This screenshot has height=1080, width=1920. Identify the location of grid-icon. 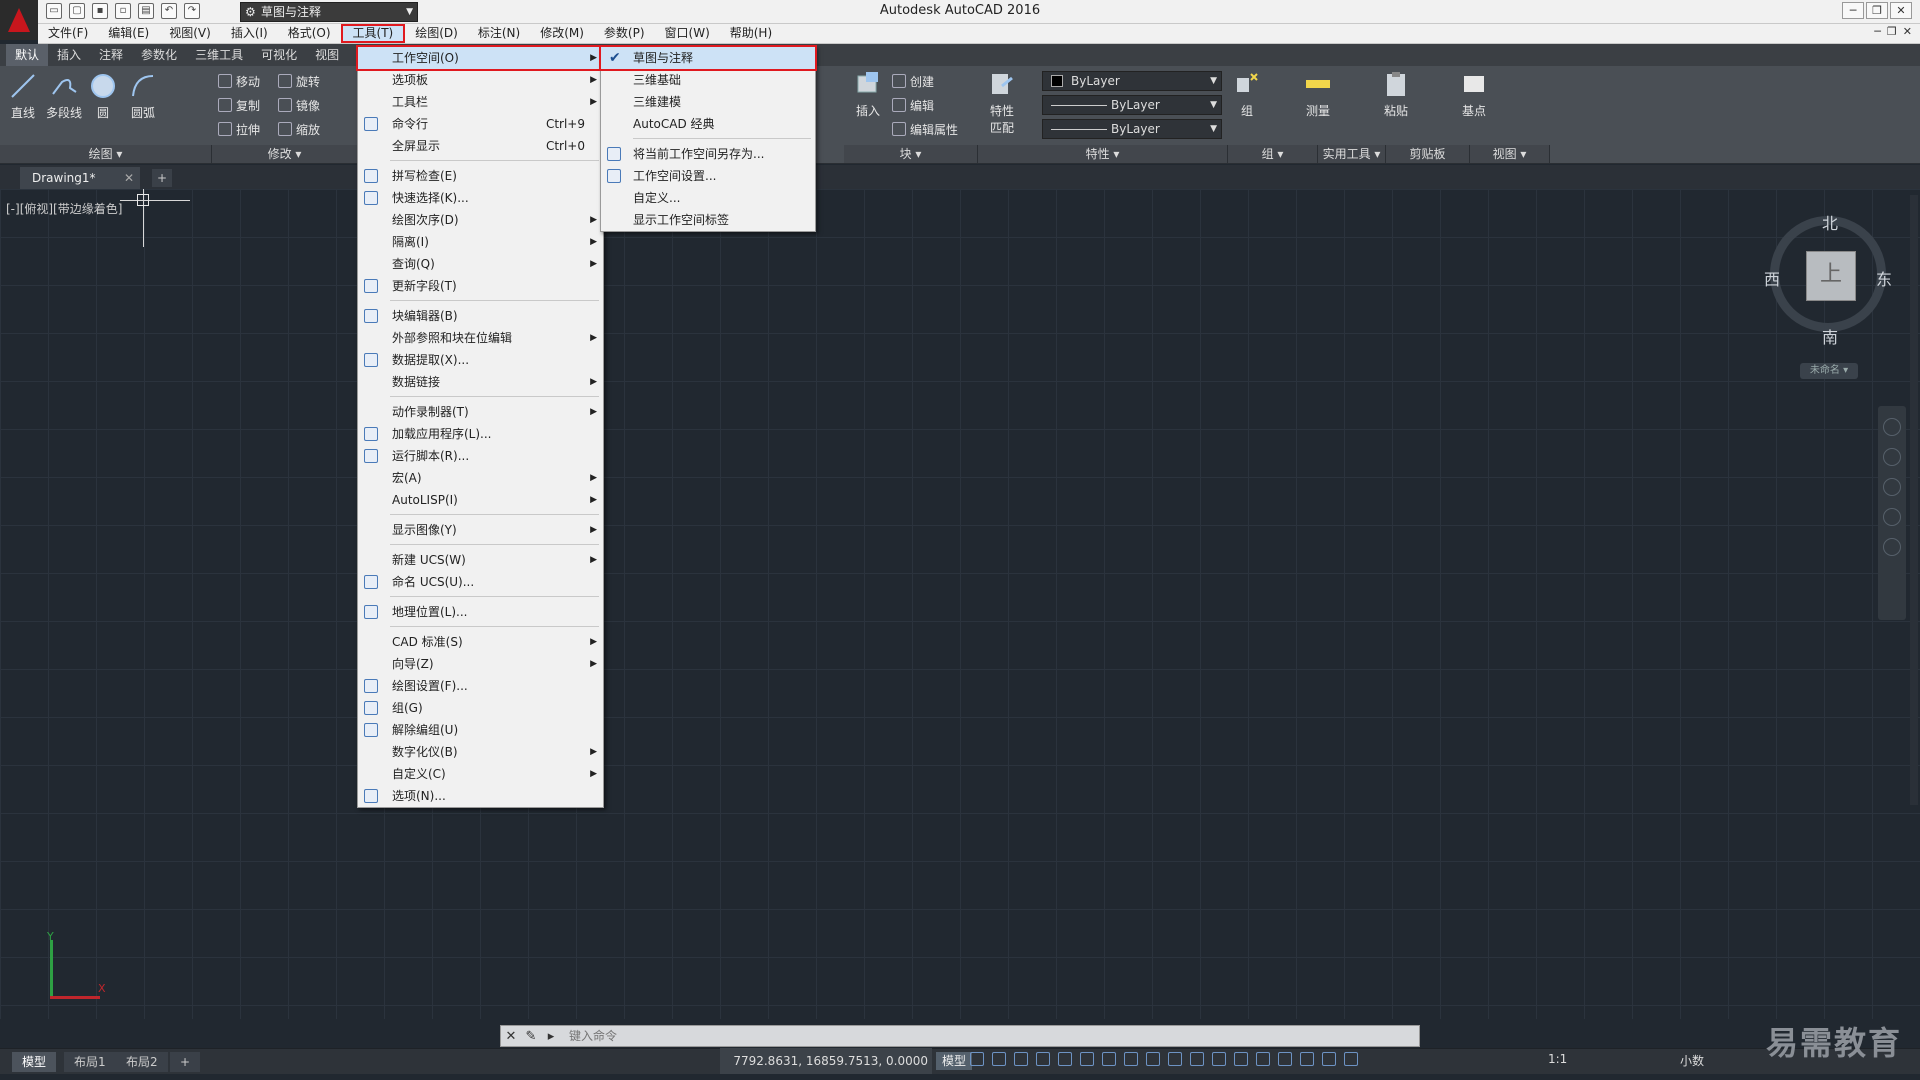
(977, 1059).